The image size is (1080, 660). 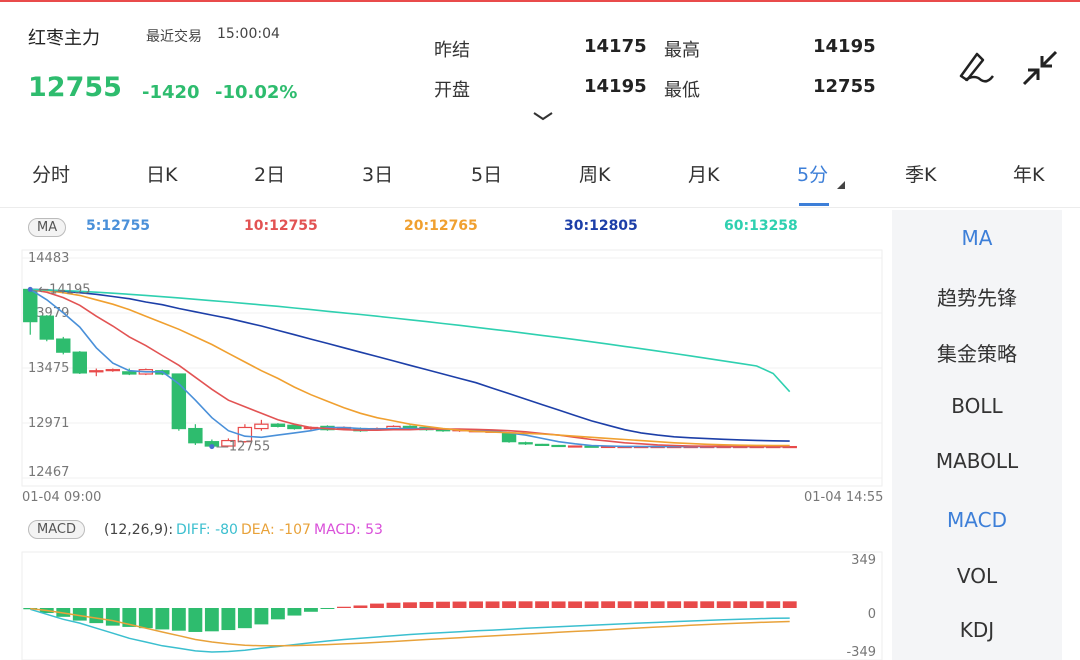 What do you see at coordinates (48, 258) in the screenshot?
I see `price-tick-label: 14483` at bounding box center [48, 258].